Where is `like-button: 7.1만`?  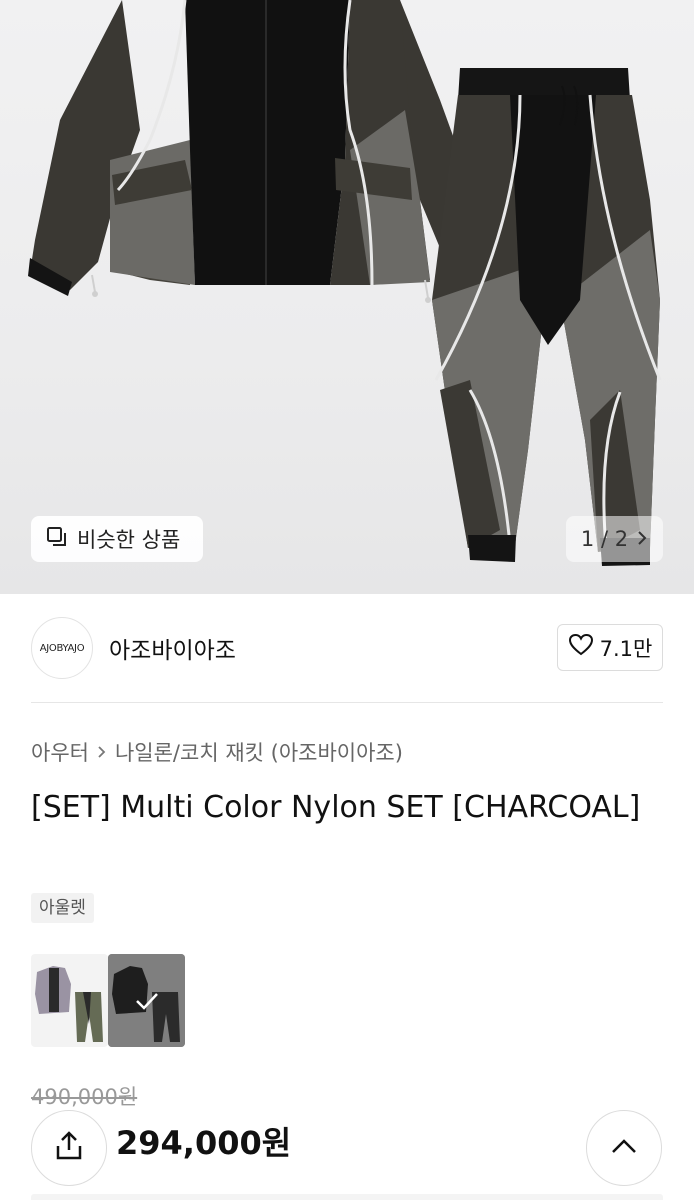
like-button: 7.1만 is located at coordinates (610, 647).